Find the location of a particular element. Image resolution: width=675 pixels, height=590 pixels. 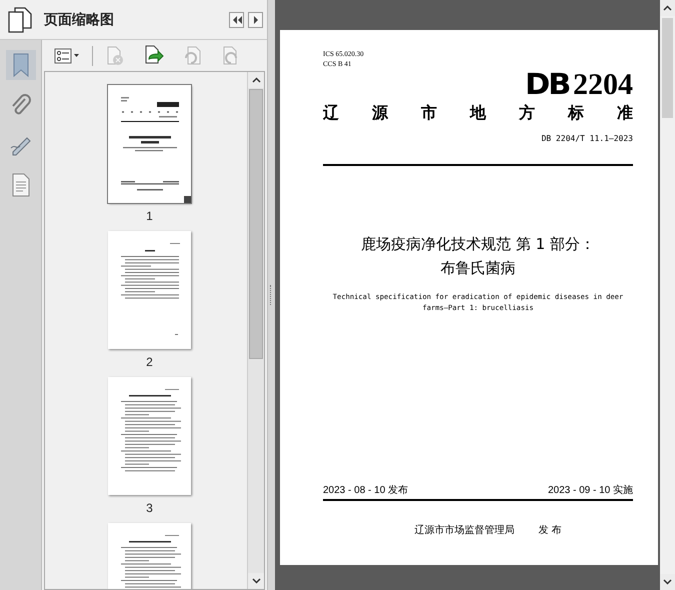

splitter-handle is located at coordinates (271, 295).